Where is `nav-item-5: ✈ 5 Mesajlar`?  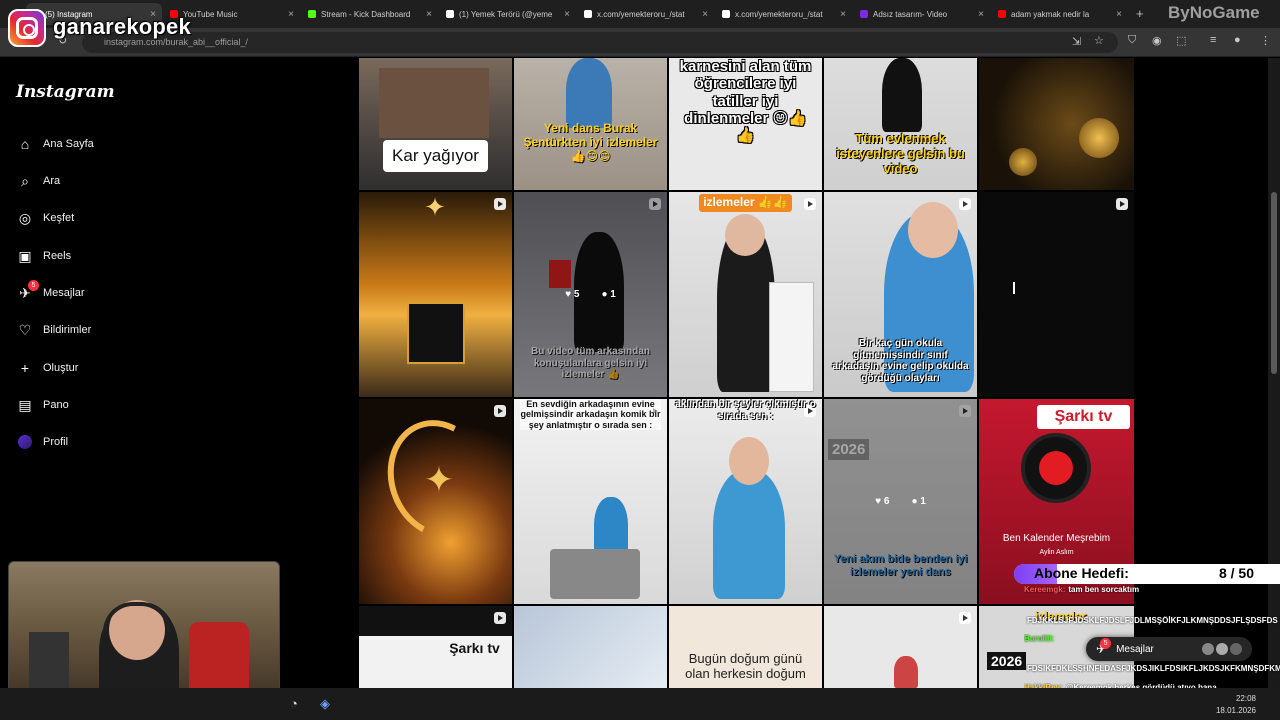
nav-item-5: ✈ 5 Mesajlar is located at coordinates (50, 292).